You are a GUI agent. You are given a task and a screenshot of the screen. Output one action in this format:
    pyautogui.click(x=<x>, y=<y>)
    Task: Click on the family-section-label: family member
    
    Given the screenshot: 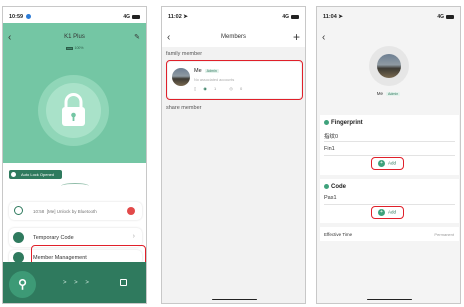 What is the action you would take?
    pyautogui.click(x=184, y=54)
    